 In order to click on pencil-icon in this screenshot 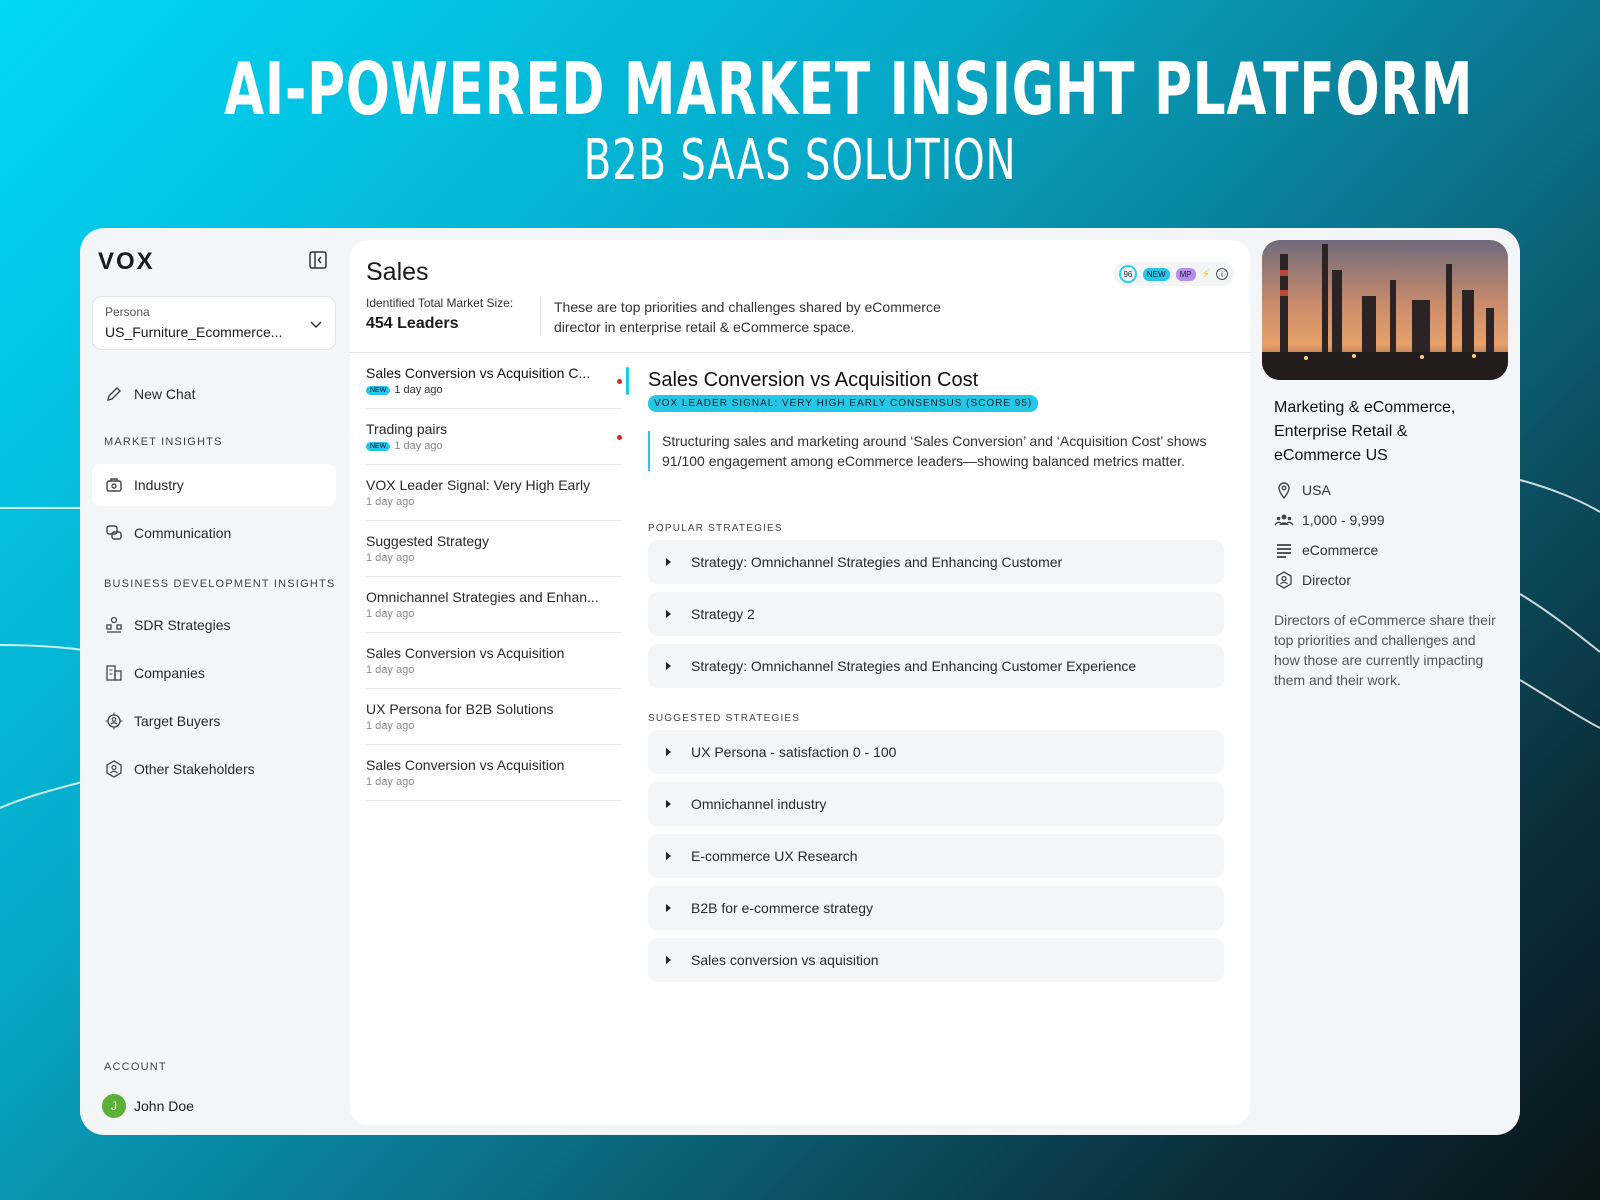, I will do `click(114, 394)`.